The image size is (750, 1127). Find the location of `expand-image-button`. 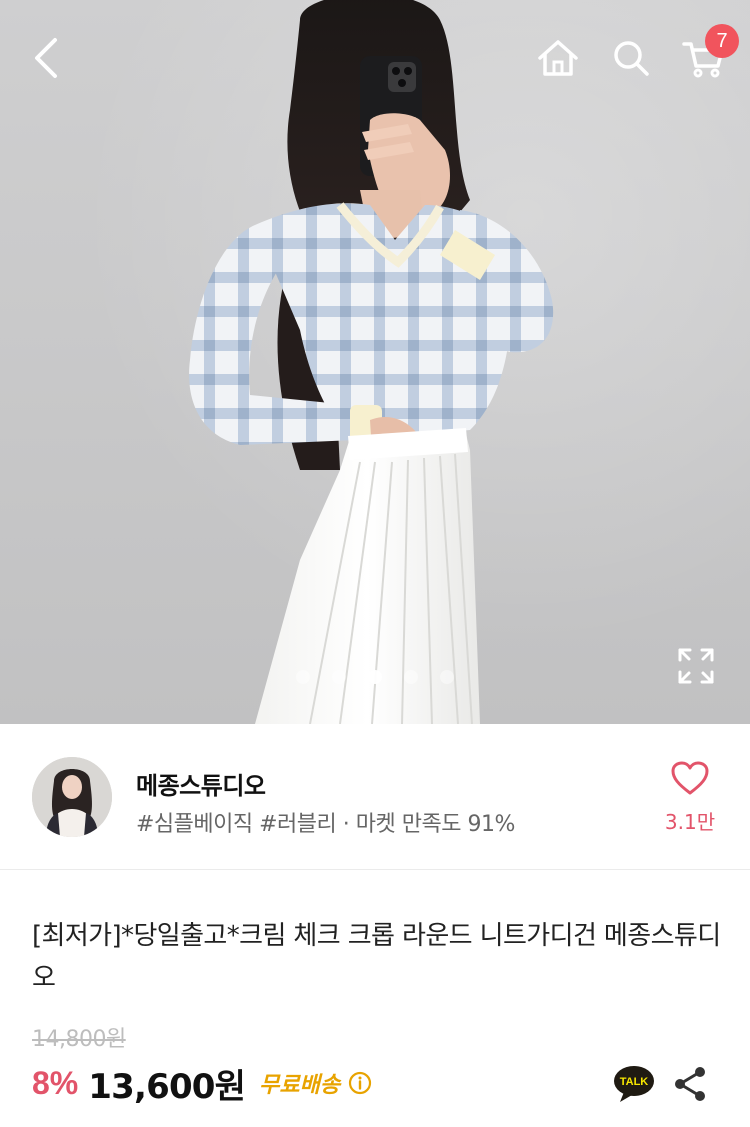

expand-image-button is located at coordinates (696, 666).